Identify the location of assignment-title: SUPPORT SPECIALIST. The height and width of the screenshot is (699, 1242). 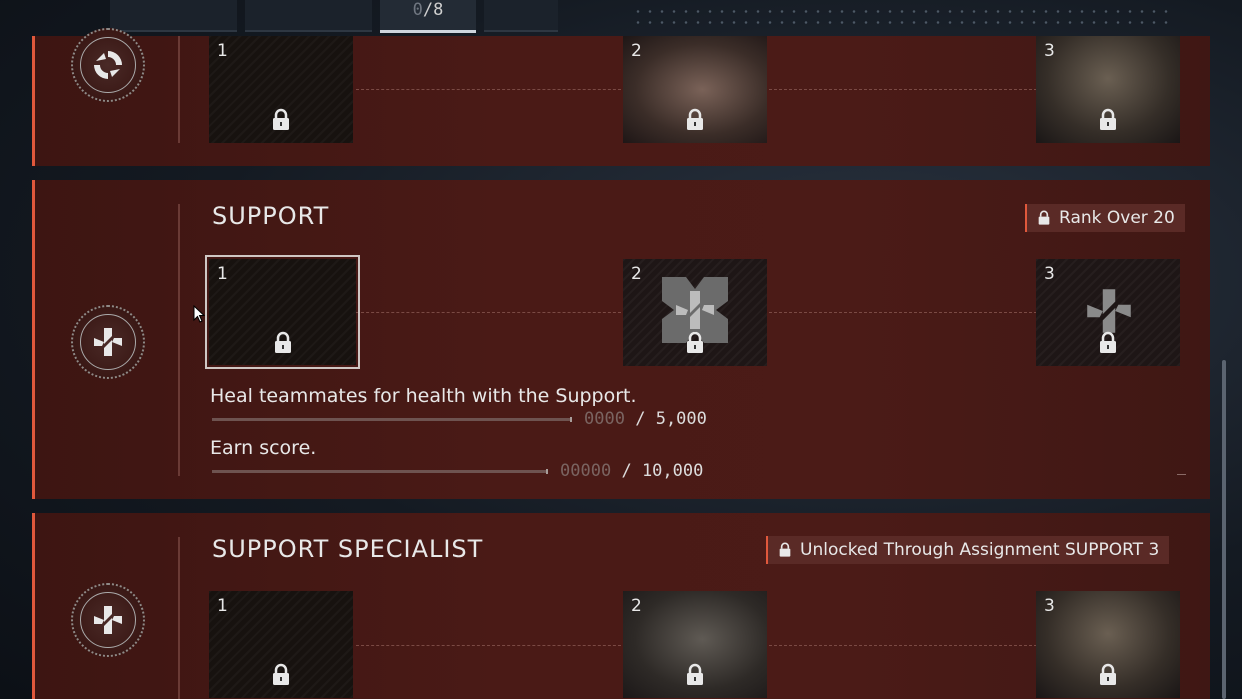
(348, 549).